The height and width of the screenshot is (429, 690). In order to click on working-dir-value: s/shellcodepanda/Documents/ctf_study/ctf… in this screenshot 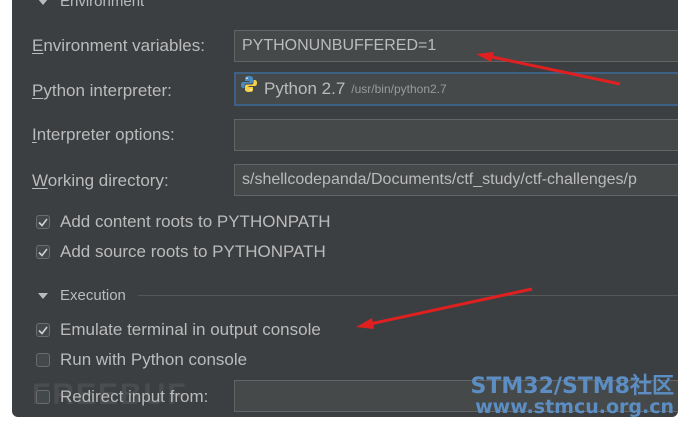, I will do `click(439, 179)`.